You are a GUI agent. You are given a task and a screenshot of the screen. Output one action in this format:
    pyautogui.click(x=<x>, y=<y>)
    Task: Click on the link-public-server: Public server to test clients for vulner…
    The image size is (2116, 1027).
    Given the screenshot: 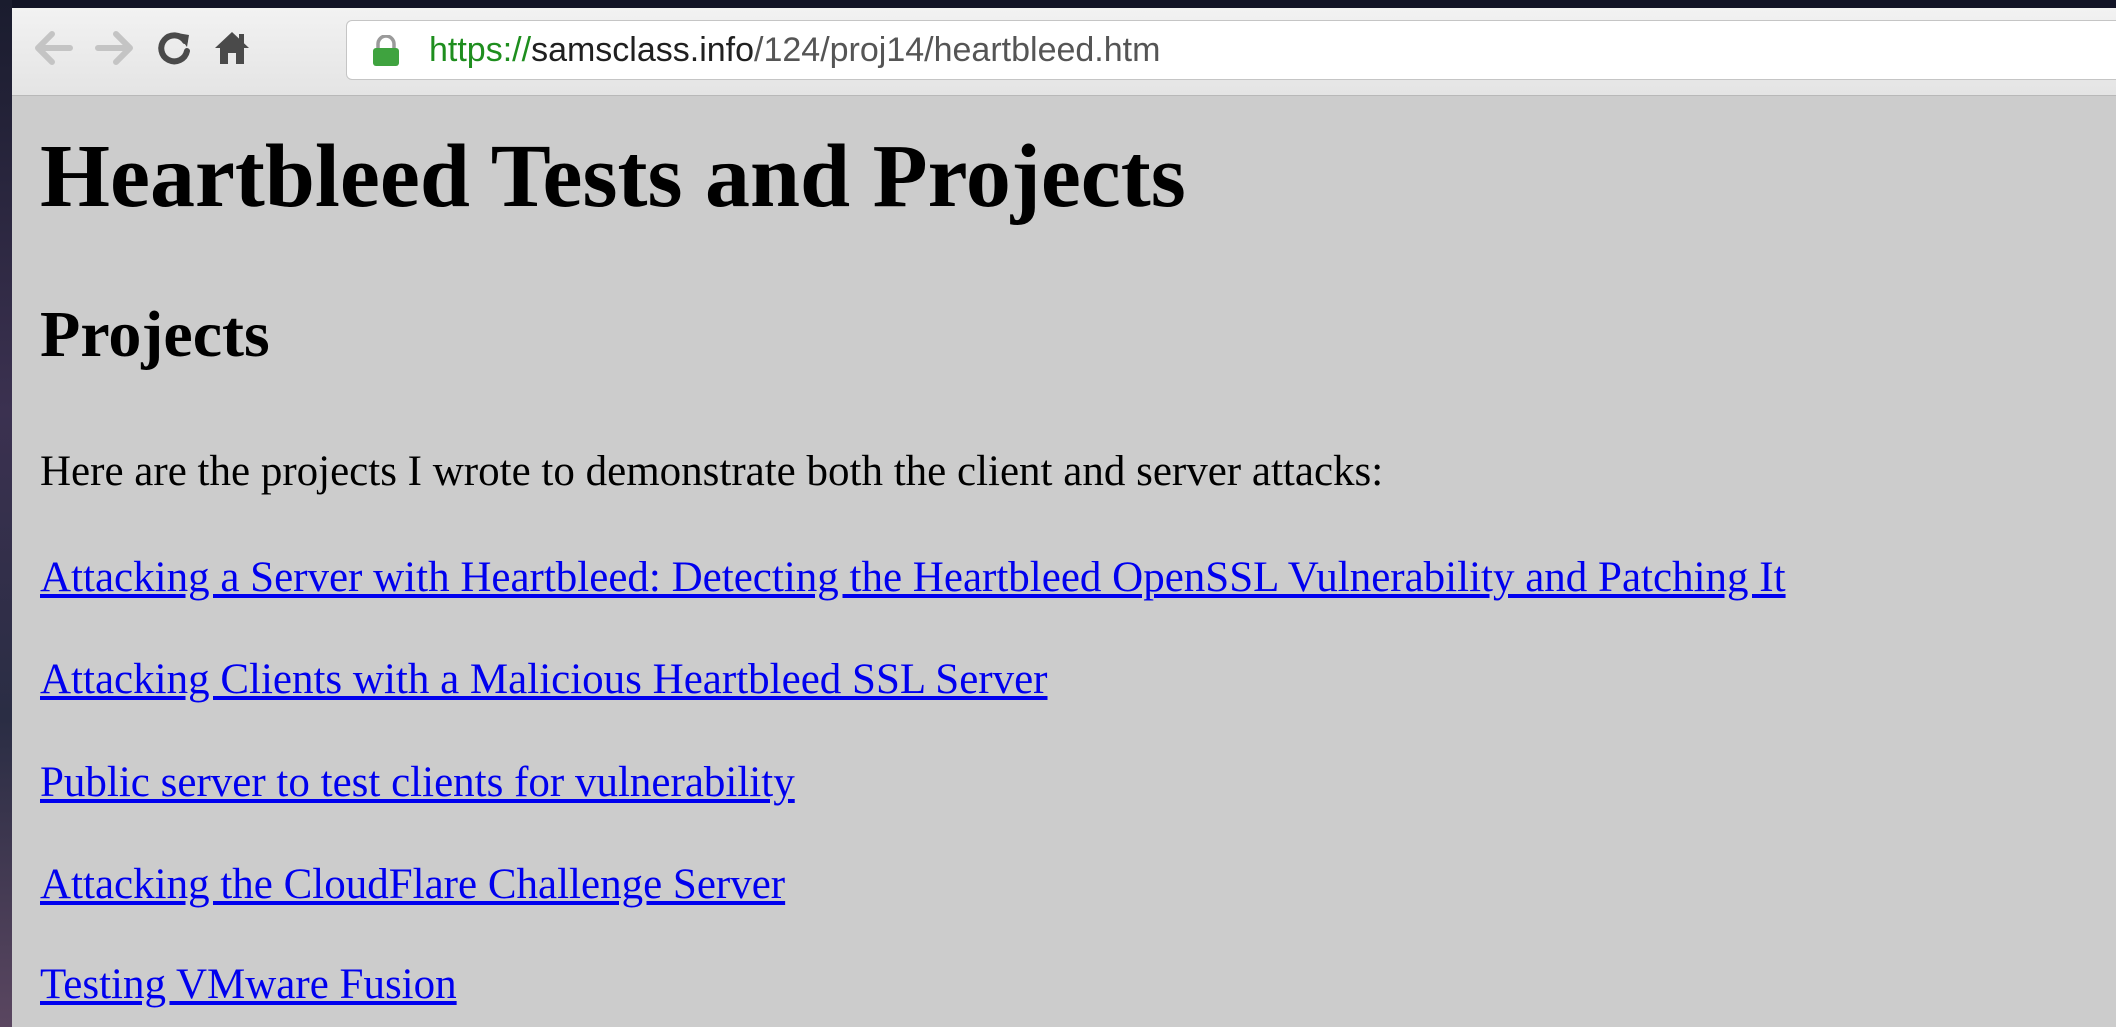 What is the action you would take?
    pyautogui.click(x=417, y=782)
    